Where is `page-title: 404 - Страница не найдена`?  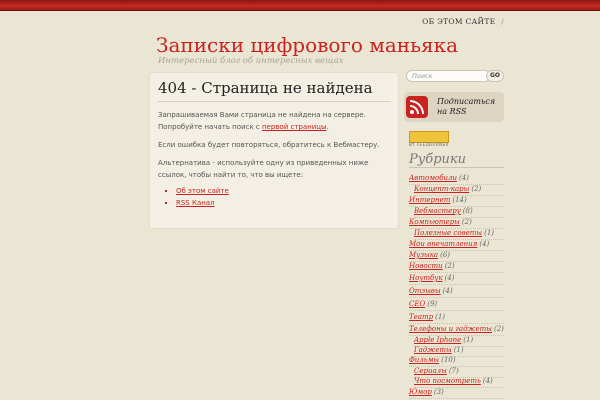 page-title: 404 - Страница не найдена is located at coordinates (274, 90).